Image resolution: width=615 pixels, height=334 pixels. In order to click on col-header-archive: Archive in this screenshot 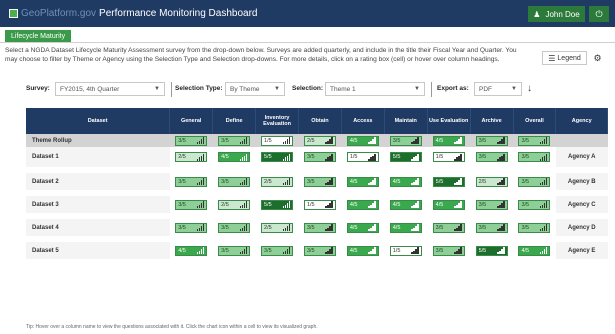, I will do `click(492, 121)`.